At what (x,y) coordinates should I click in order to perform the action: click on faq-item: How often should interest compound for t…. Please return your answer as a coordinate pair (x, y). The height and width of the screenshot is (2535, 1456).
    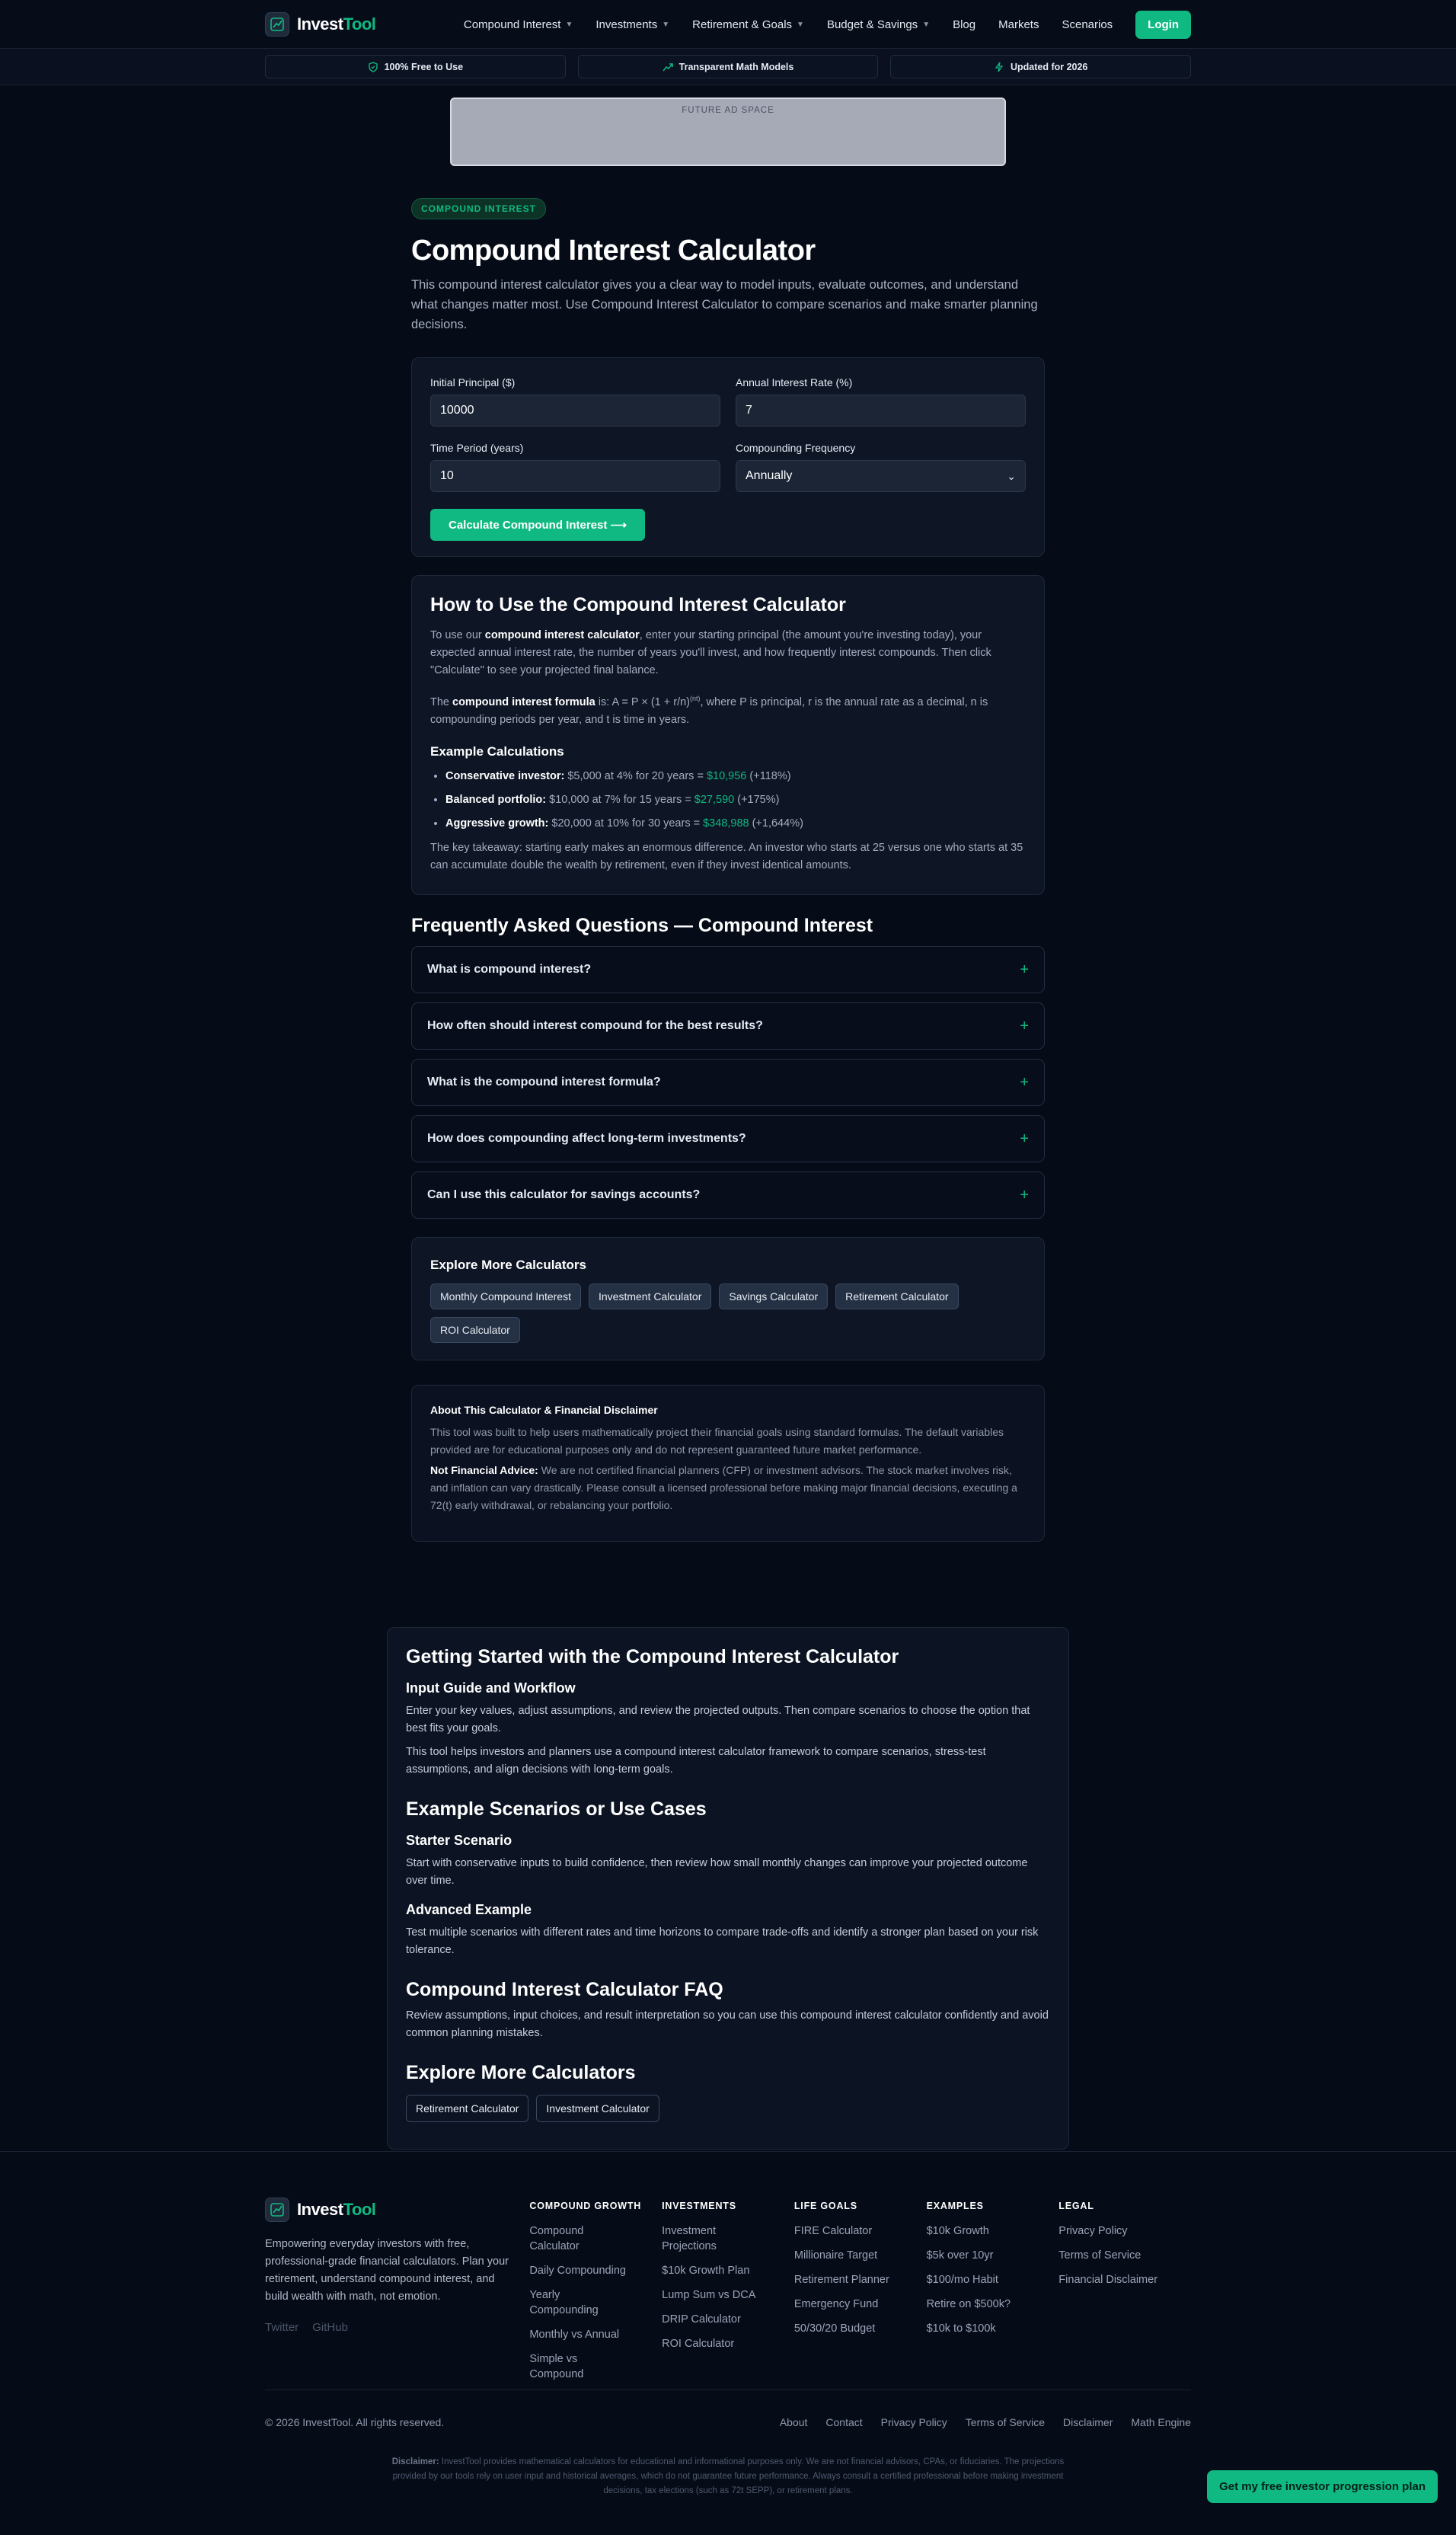
    Looking at the image, I should click on (728, 1026).